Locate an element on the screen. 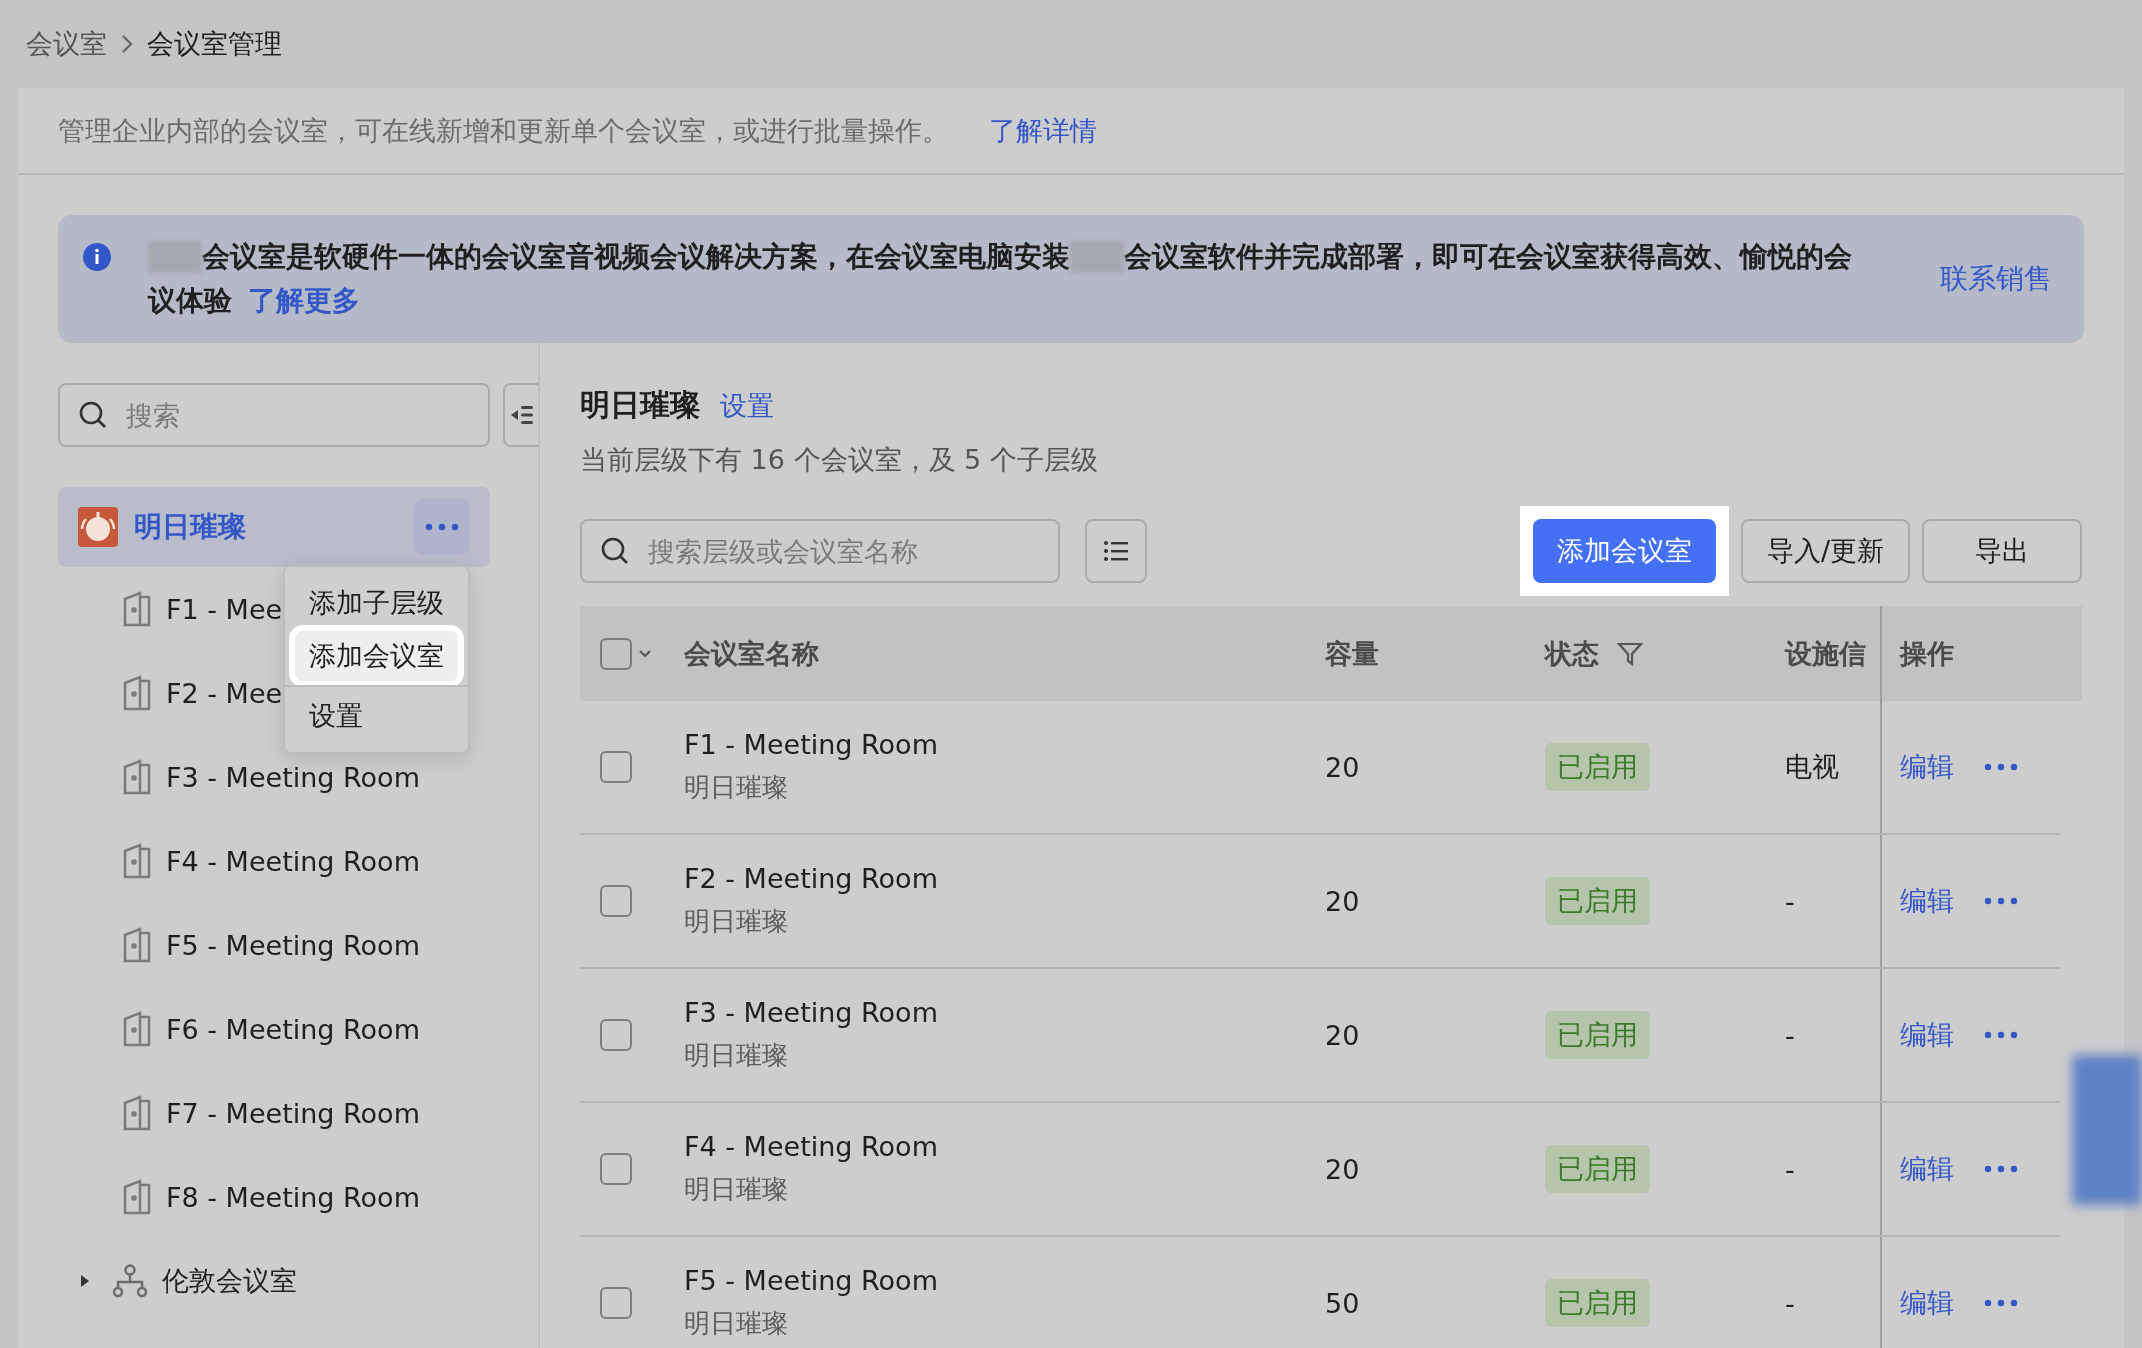  learn-details-link: 了解详情 is located at coordinates (1043, 130).